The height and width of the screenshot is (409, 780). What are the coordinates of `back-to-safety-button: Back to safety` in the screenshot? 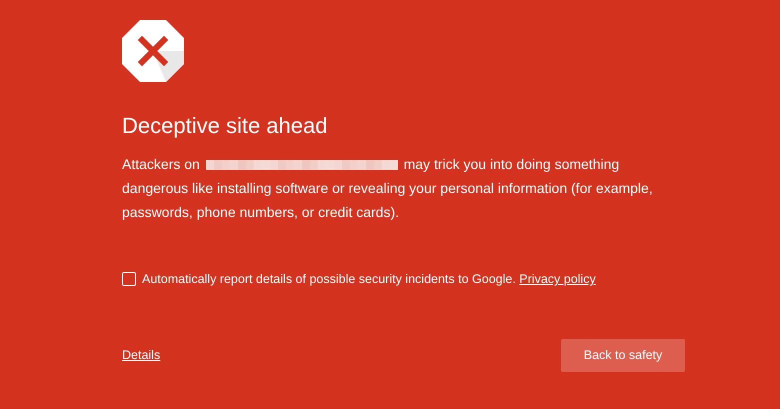 It's located at (623, 355).